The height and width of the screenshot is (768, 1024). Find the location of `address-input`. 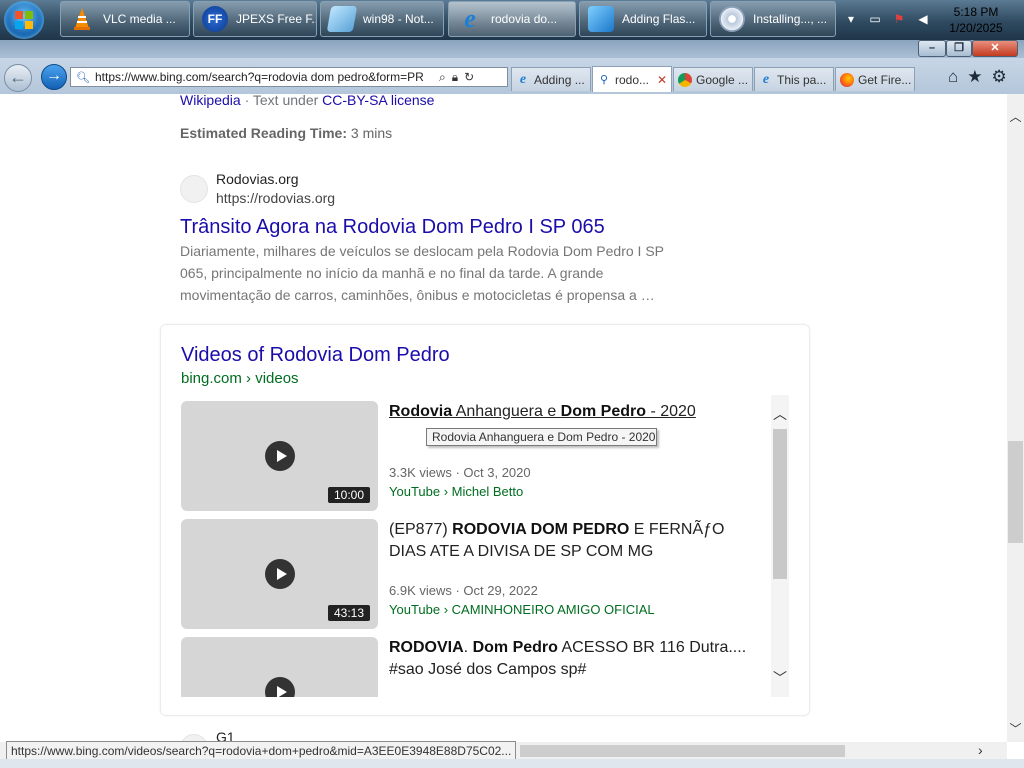

address-input is located at coordinates (265, 77).